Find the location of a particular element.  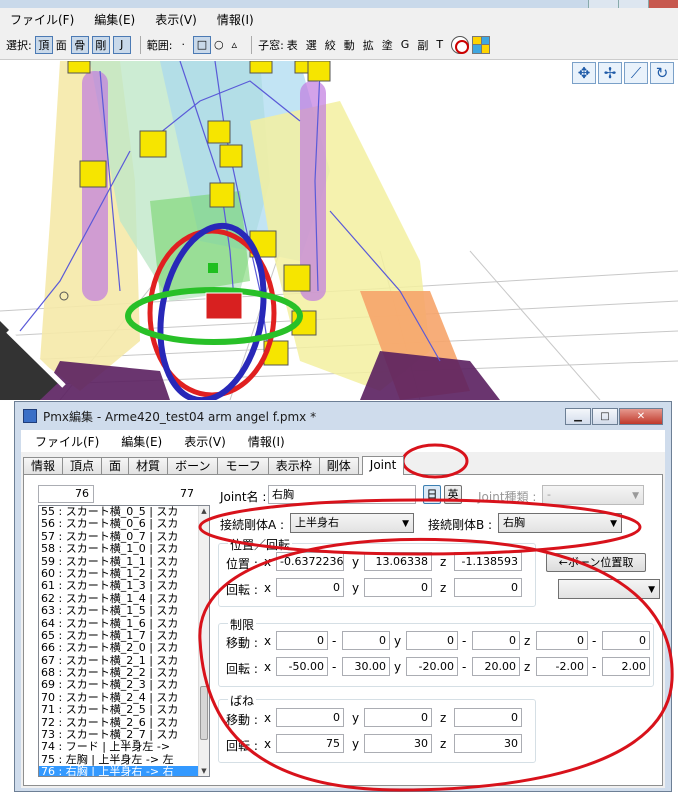

scroll-thumb is located at coordinates (204, 713).